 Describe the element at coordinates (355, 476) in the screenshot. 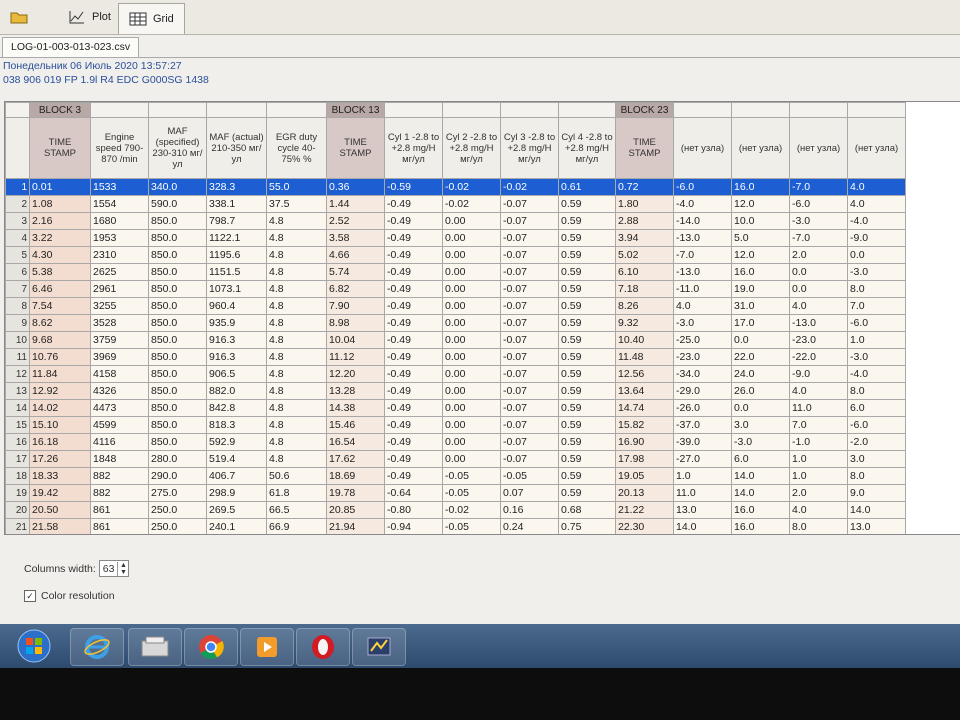

I see `grid-cell: 18.69` at that location.